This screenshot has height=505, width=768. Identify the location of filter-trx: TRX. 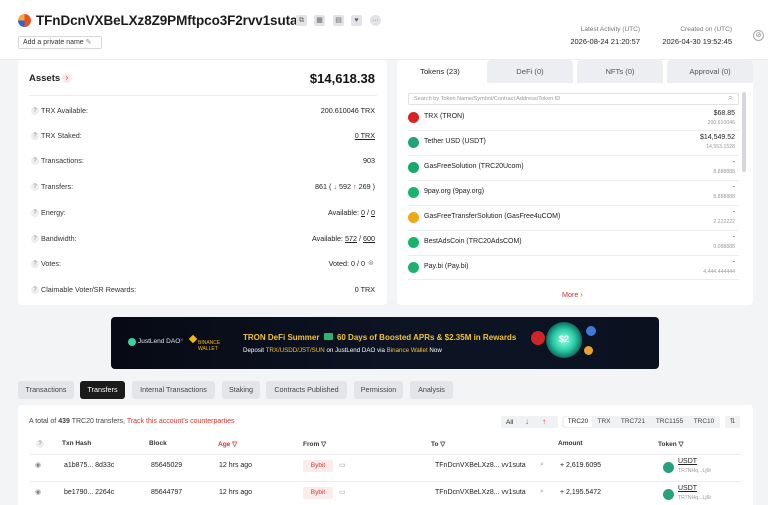
(604, 422).